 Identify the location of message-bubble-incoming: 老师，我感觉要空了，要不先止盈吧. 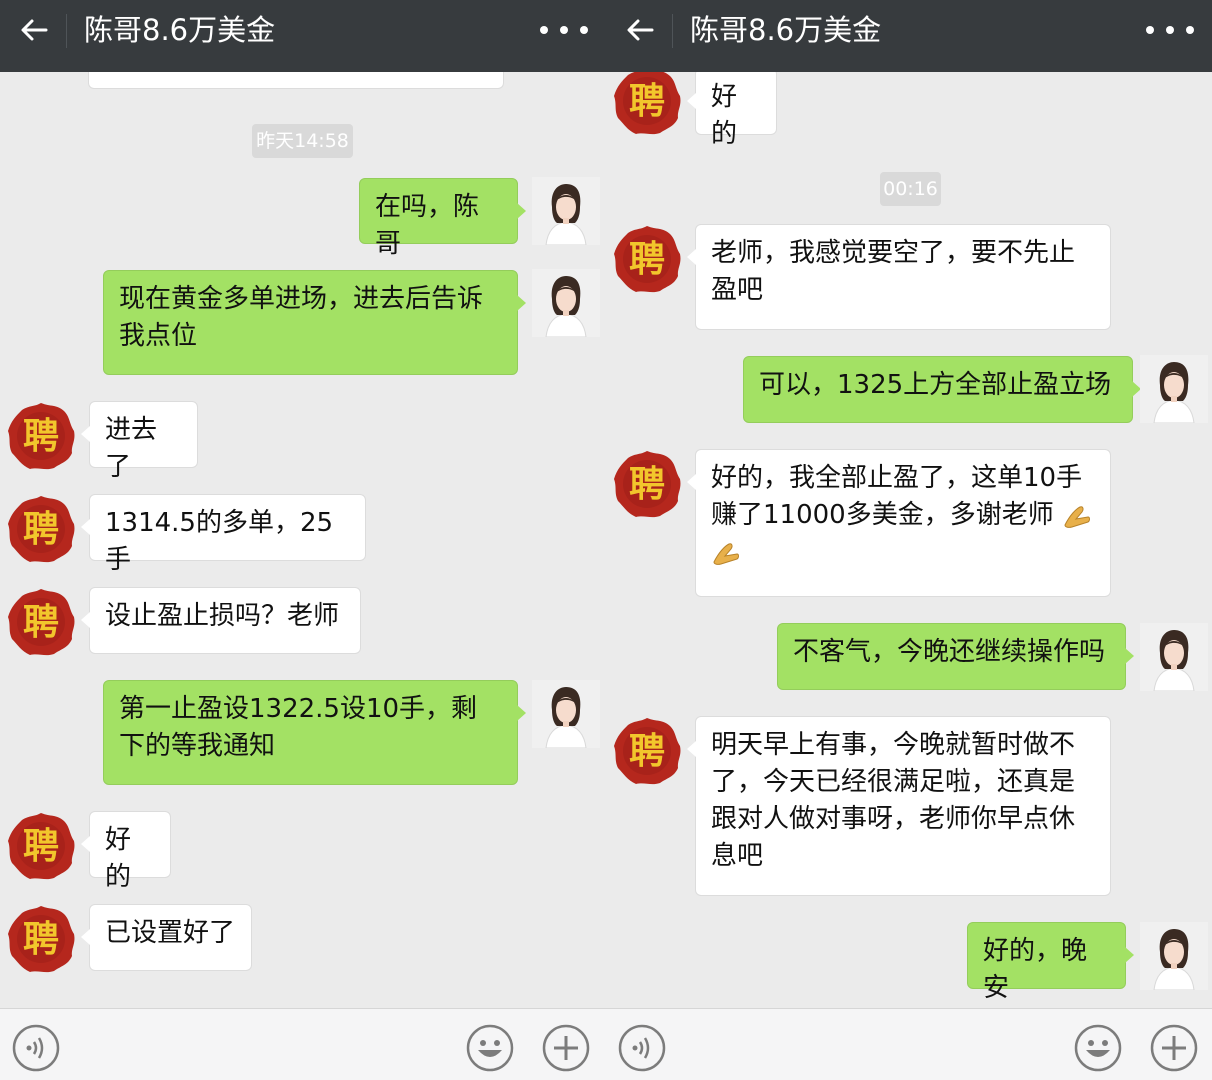
(899, 277).